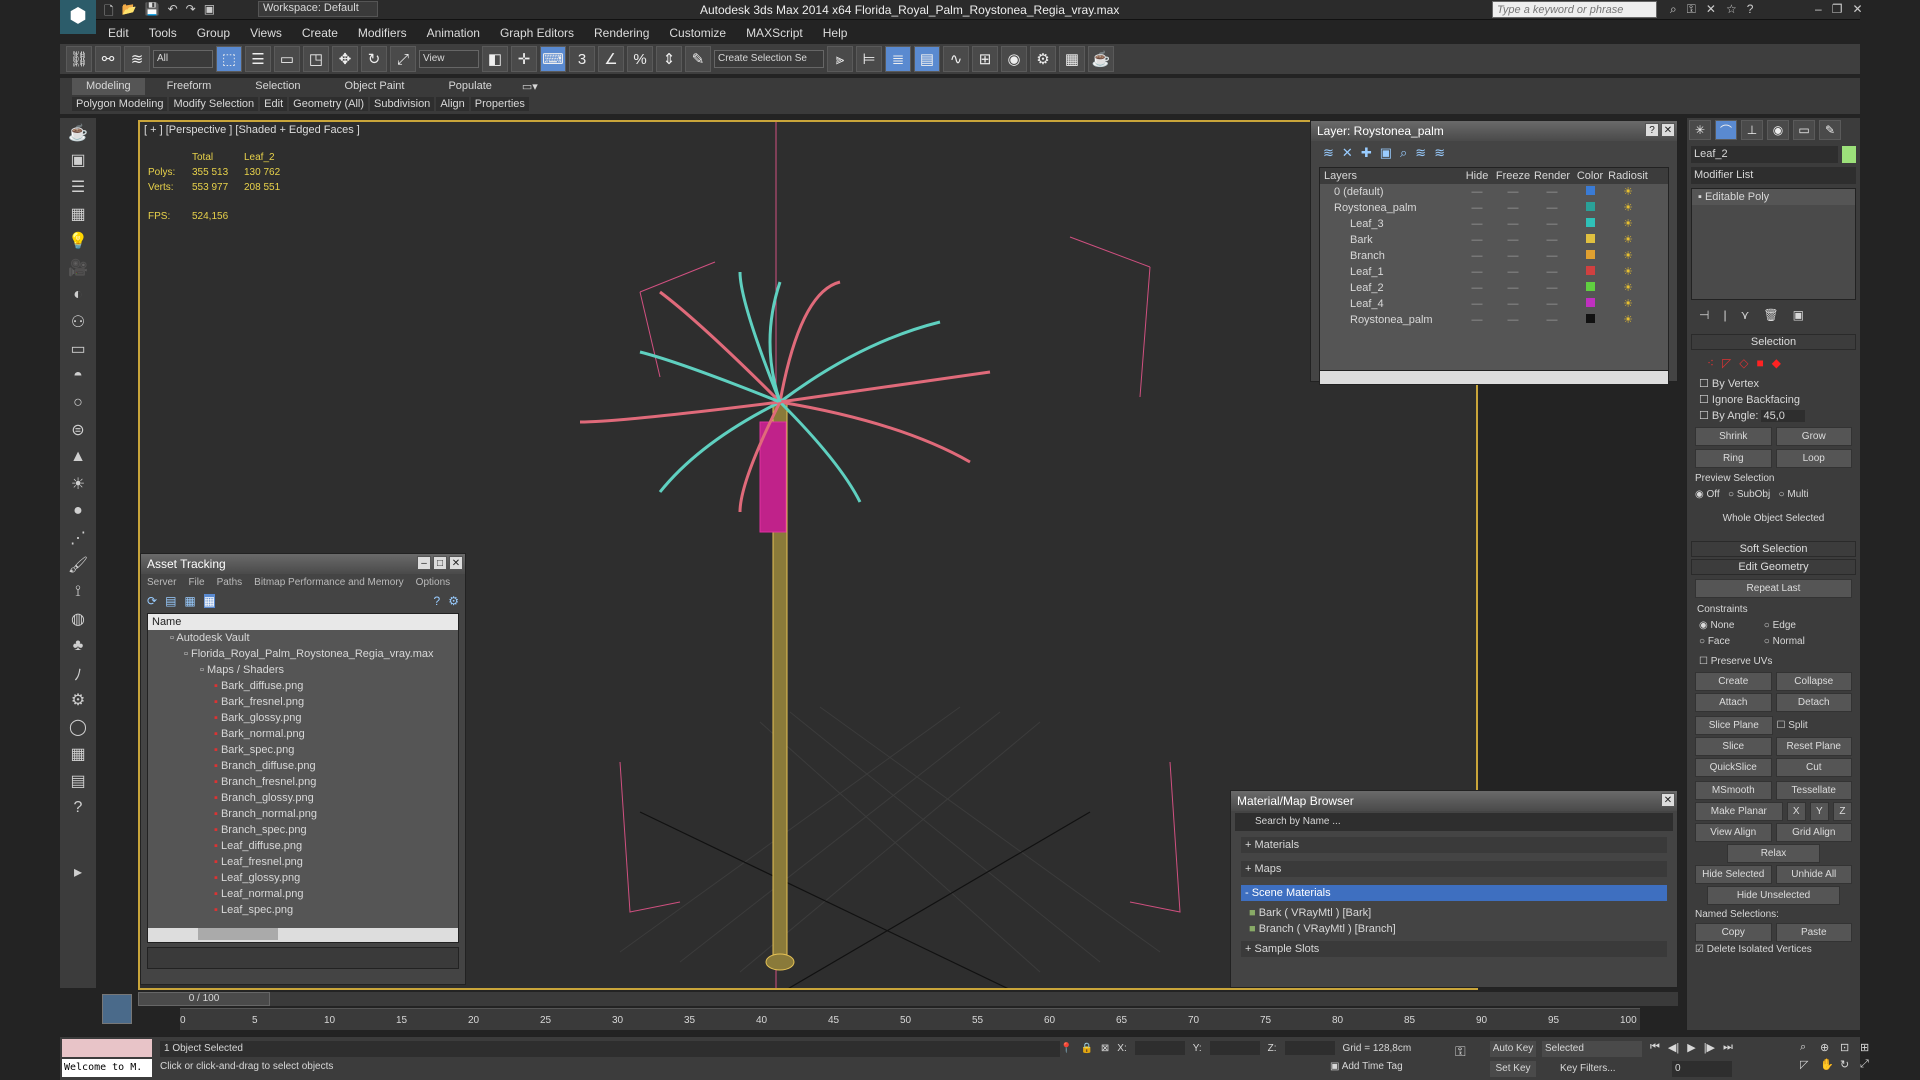  What do you see at coordinates (1366, 153) in the screenshot?
I see `add-to-layer-icon: ✚` at bounding box center [1366, 153].